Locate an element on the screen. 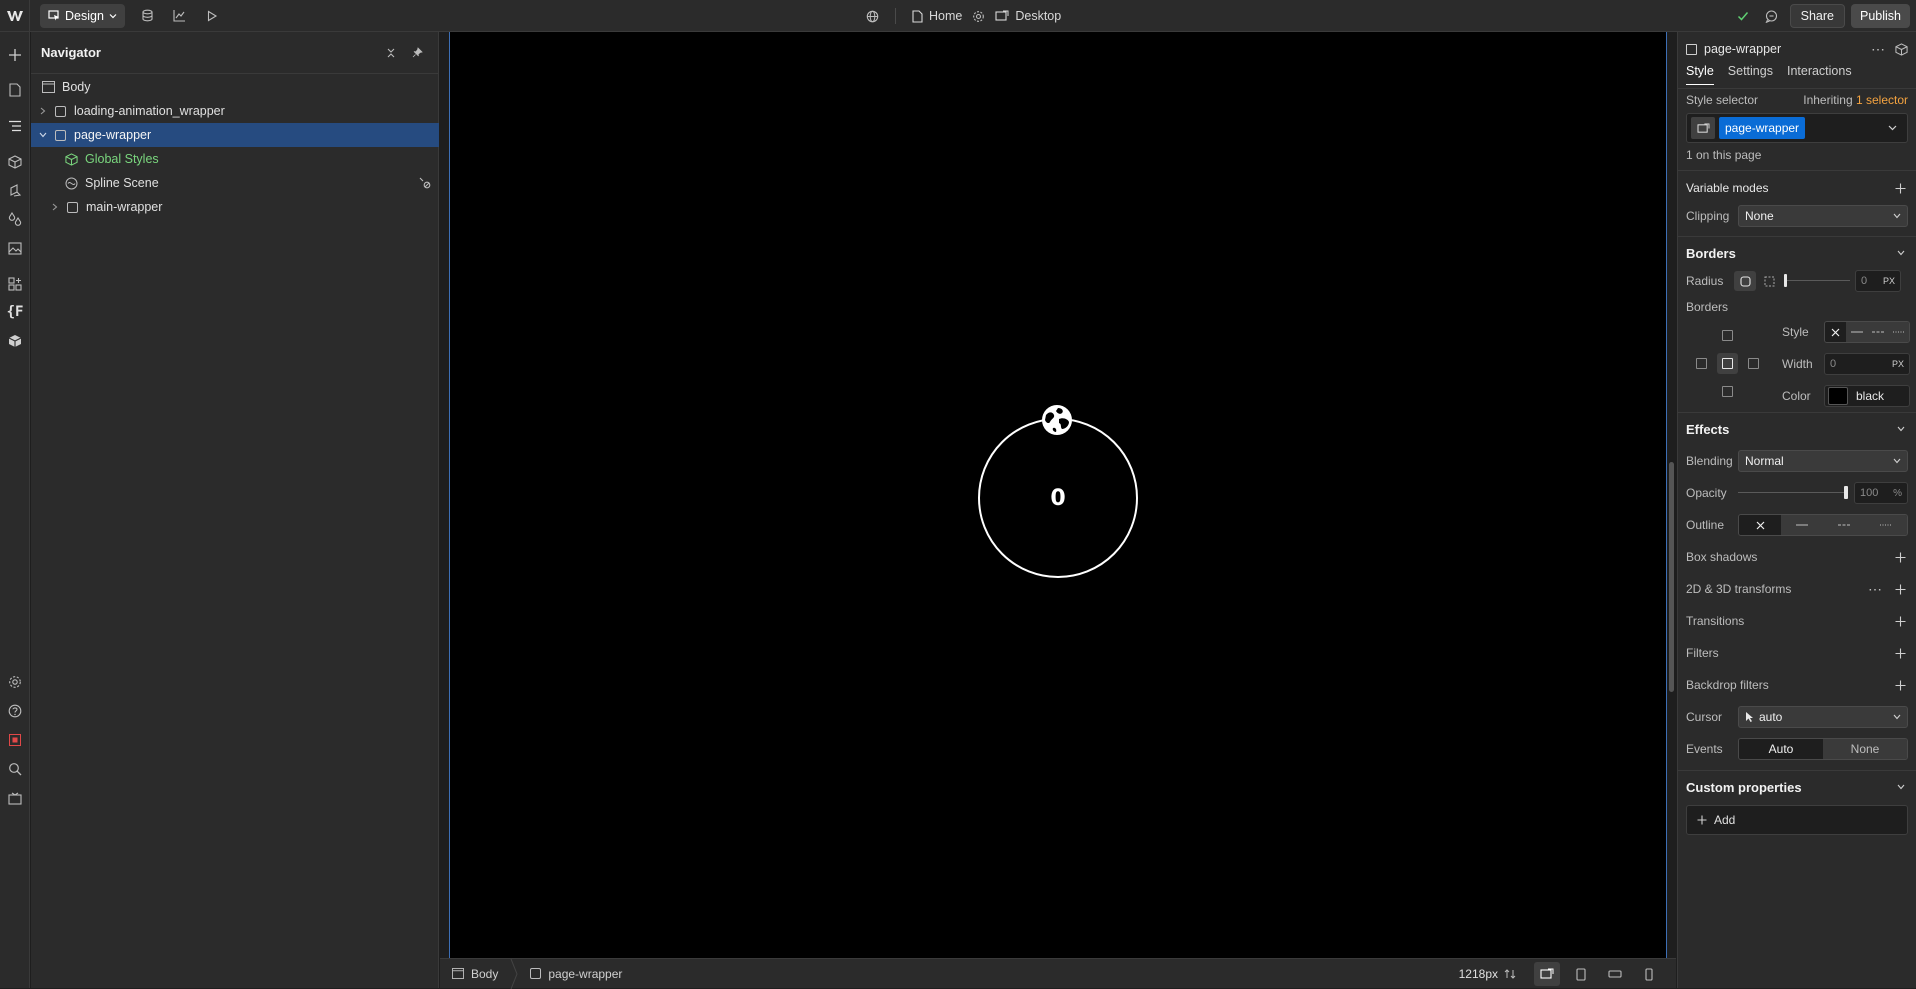 The width and height of the screenshot is (1916, 989). settings-gear-icon is located at coordinates (15, 682).